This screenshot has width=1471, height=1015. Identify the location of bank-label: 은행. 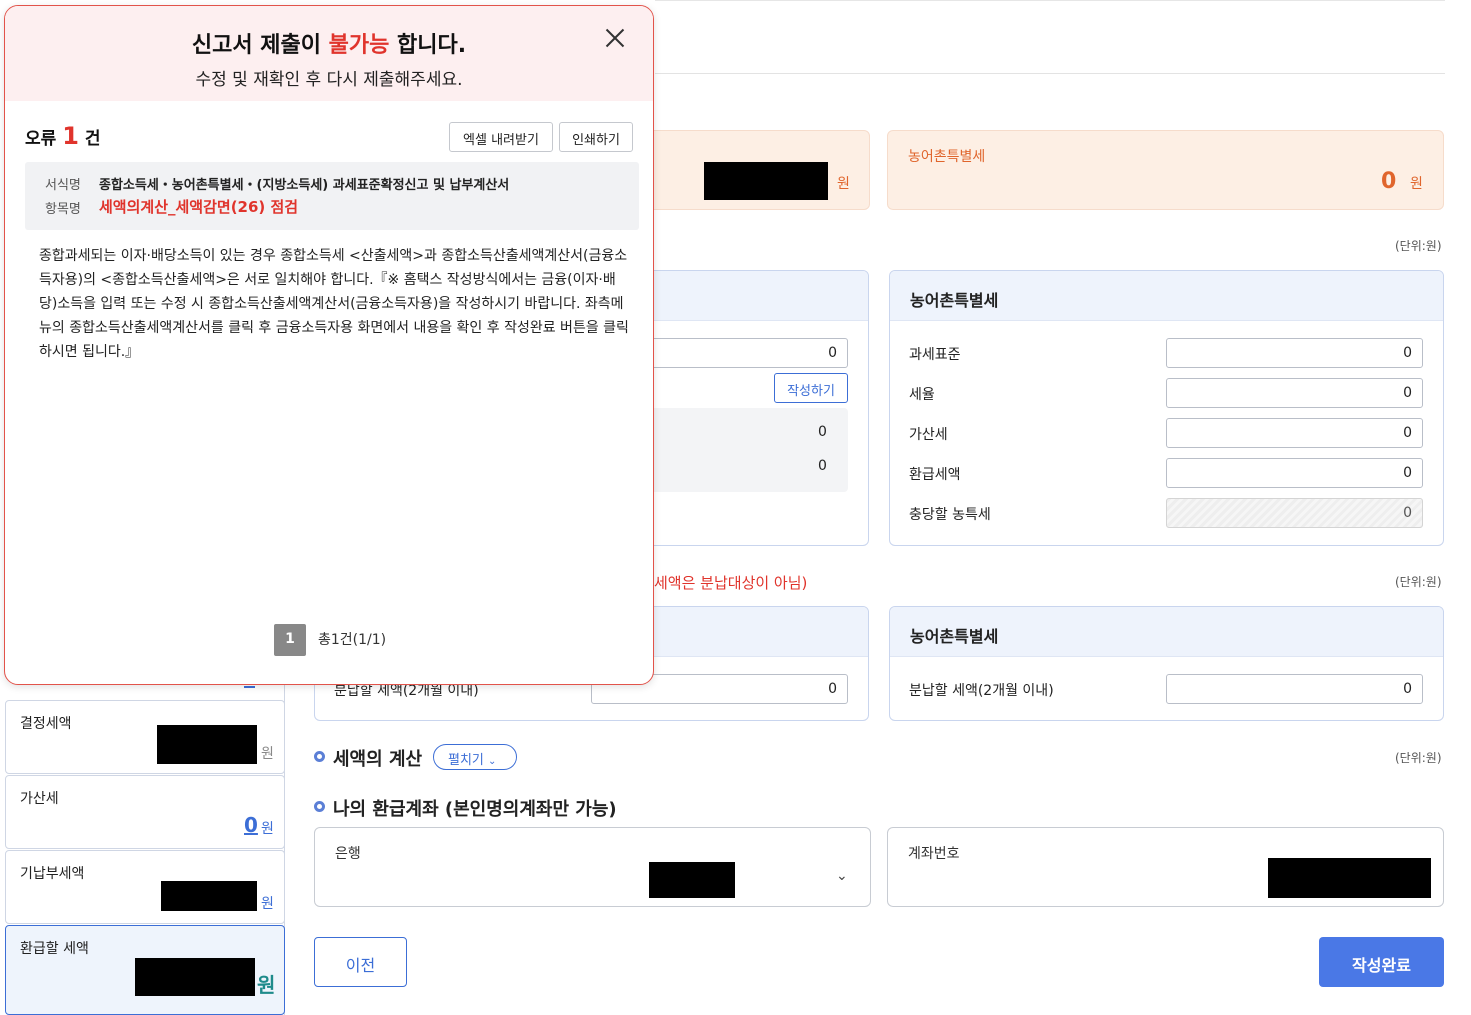
(348, 854).